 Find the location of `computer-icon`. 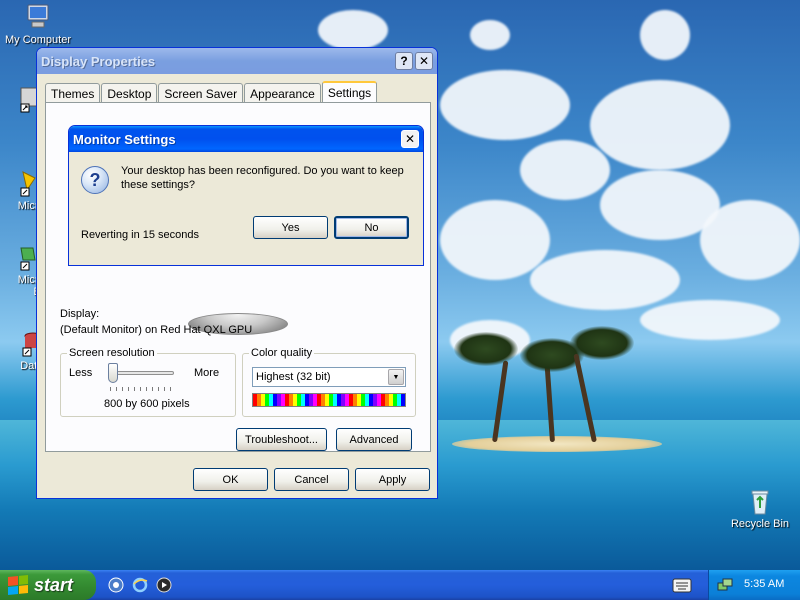

computer-icon is located at coordinates (38, 16).